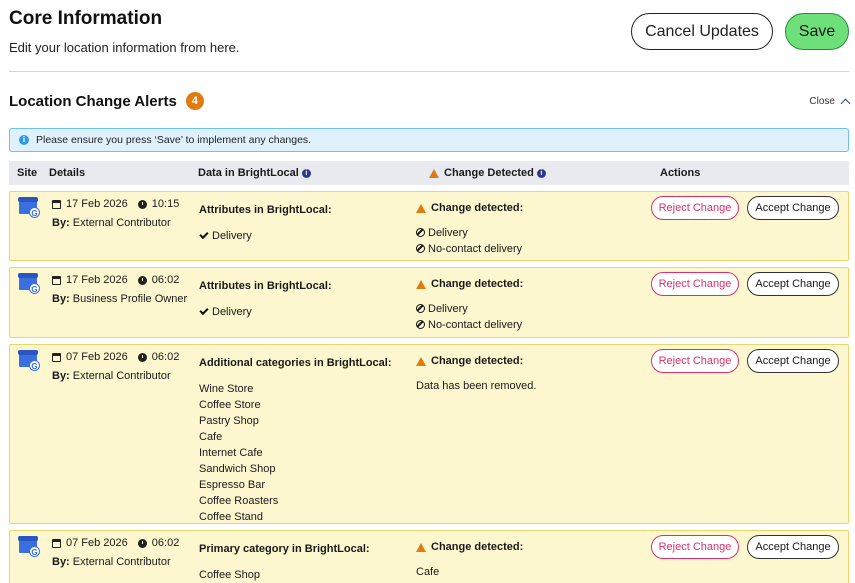  Describe the element at coordinates (817, 31) in the screenshot. I see `save-button: Save` at that location.